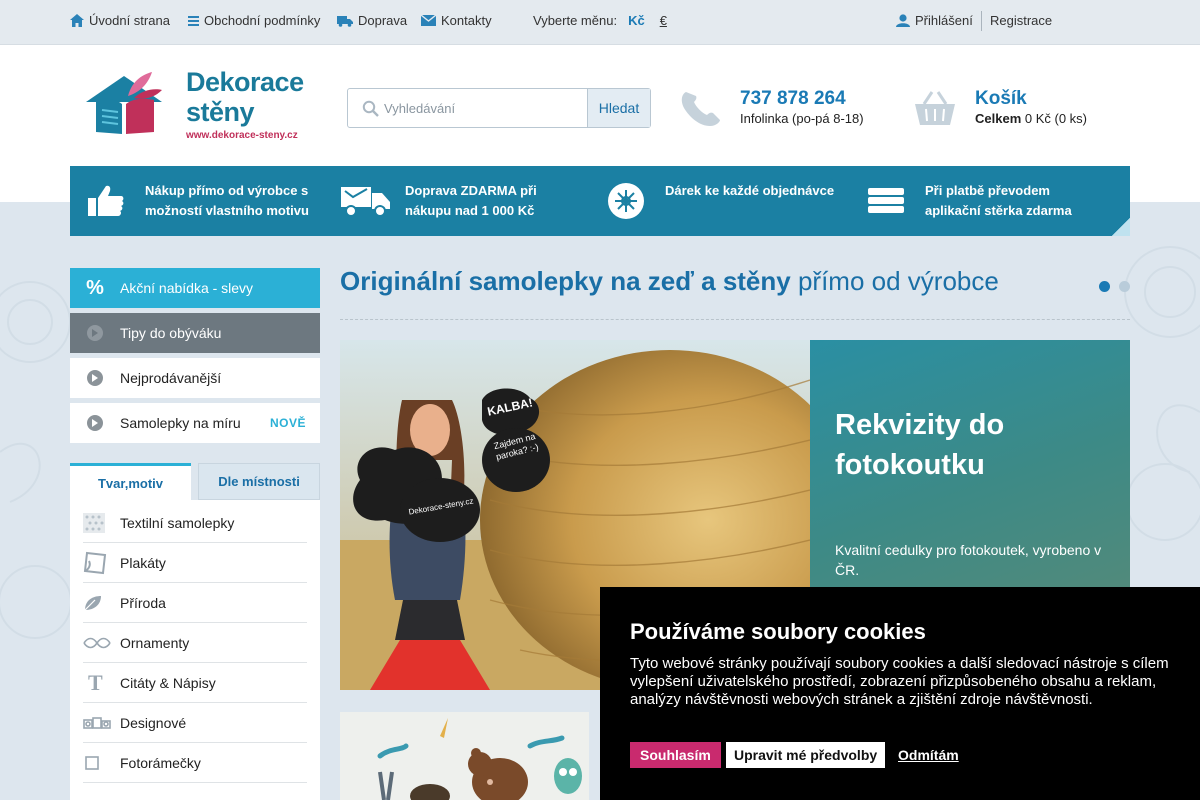  Describe the element at coordinates (920, 445) in the screenshot. I see `slide-title: Rekvizity do fotokoutku` at that location.